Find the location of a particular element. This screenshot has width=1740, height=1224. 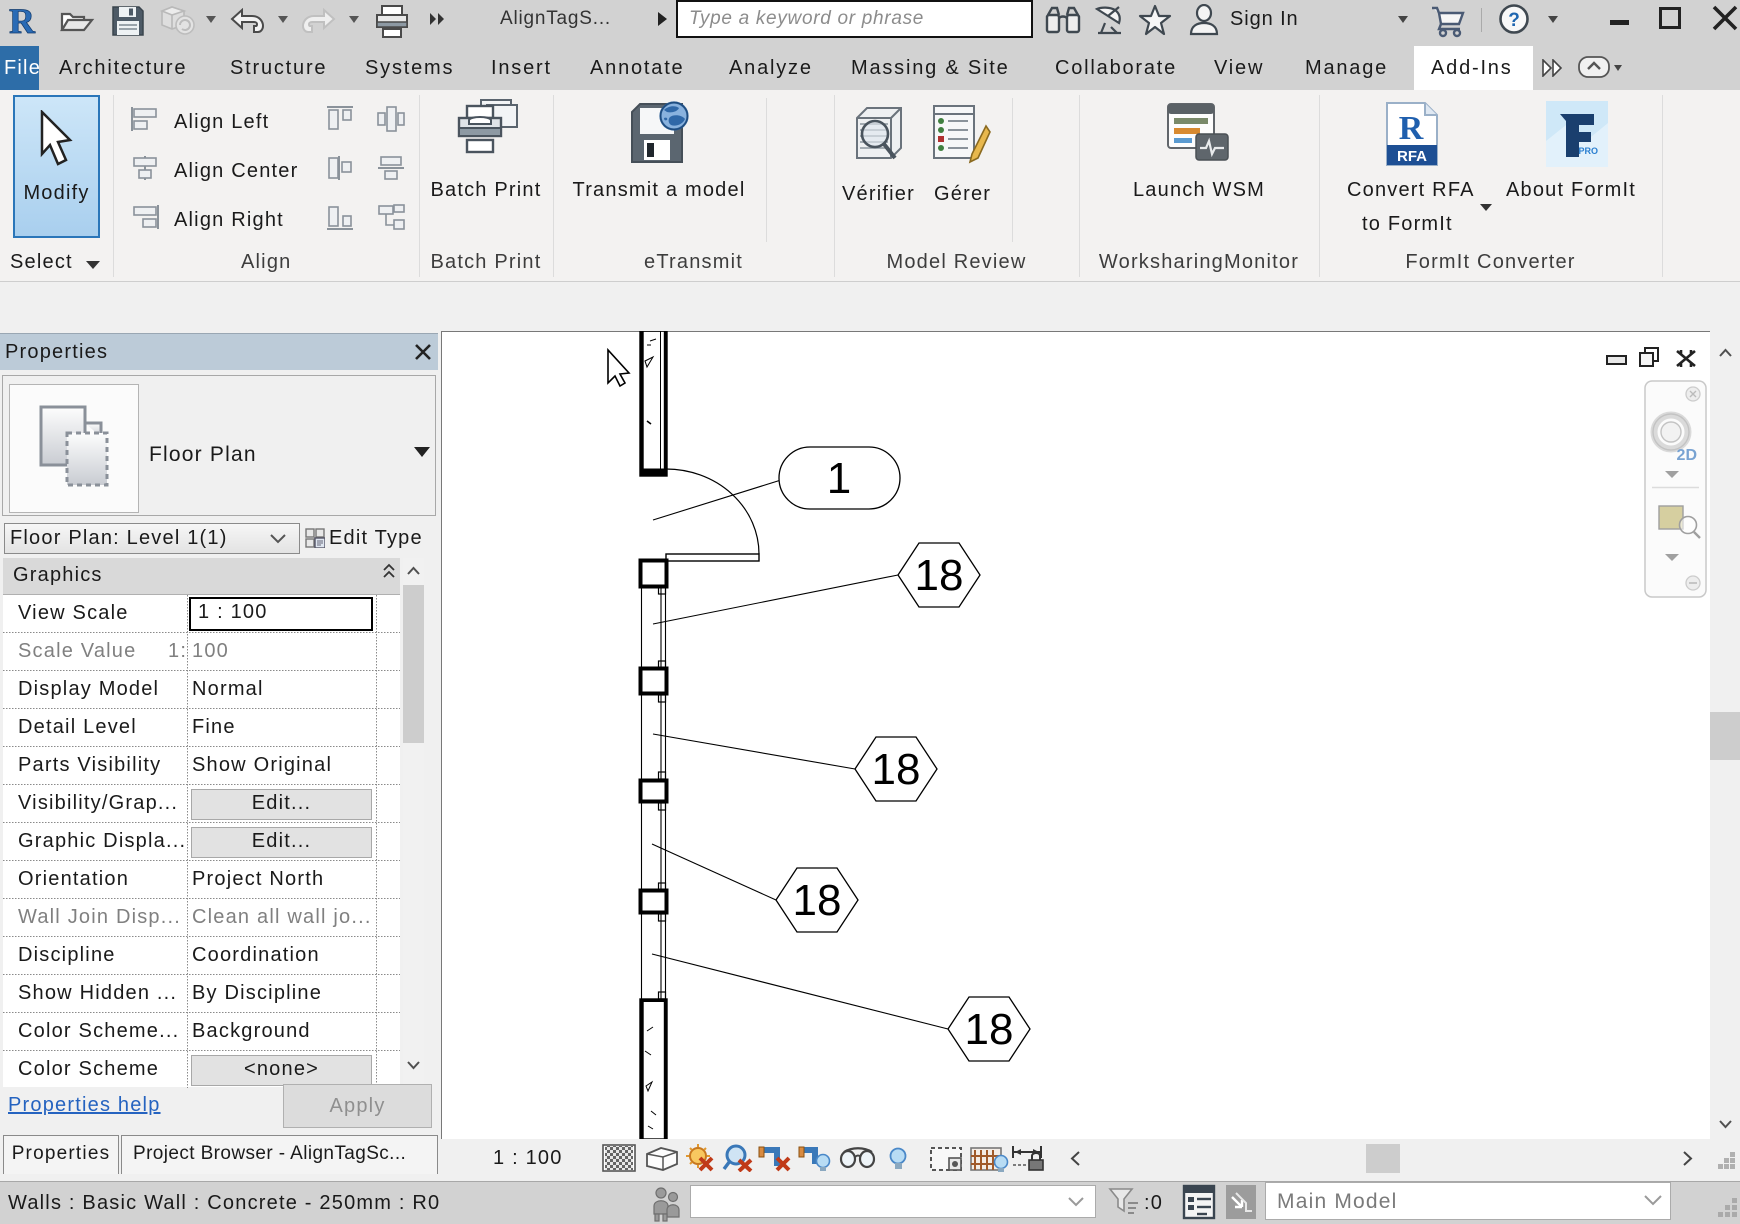

svg-text: 1 is located at coordinates (839, 478).